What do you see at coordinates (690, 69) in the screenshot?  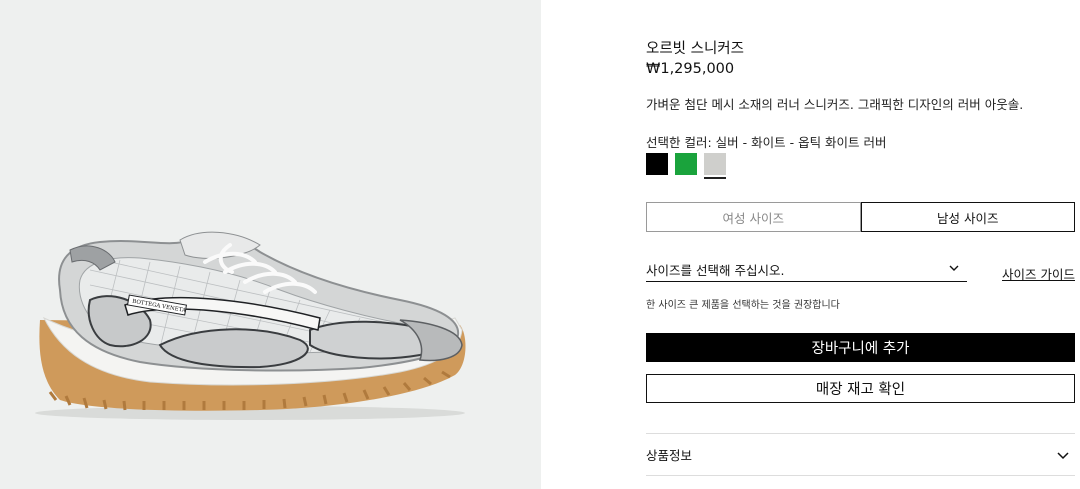 I see `product-price: ₩1,295,000` at bounding box center [690, 69].